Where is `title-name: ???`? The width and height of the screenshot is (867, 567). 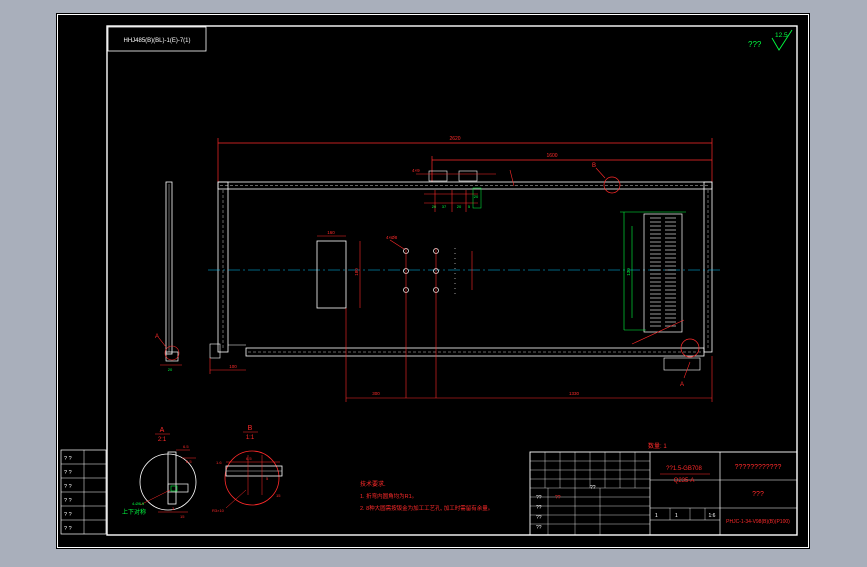
title-name: ??? is located at coordinates (758, 494).